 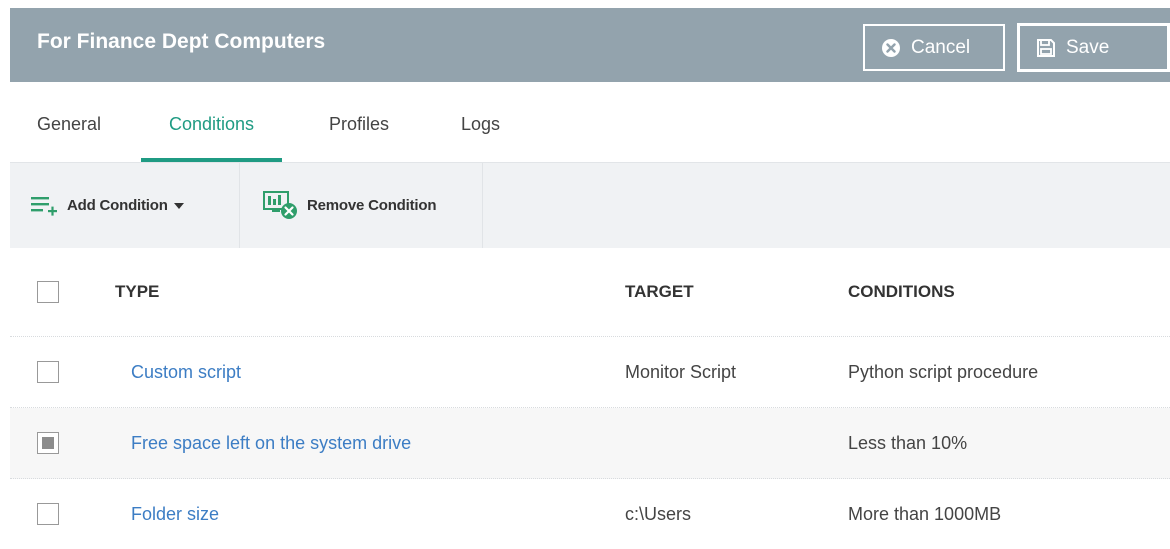 What do you see at coordinates (681, 371) in the screenshot?
I see `condition-target: Monitor Script` at bounding box center [681, 371].